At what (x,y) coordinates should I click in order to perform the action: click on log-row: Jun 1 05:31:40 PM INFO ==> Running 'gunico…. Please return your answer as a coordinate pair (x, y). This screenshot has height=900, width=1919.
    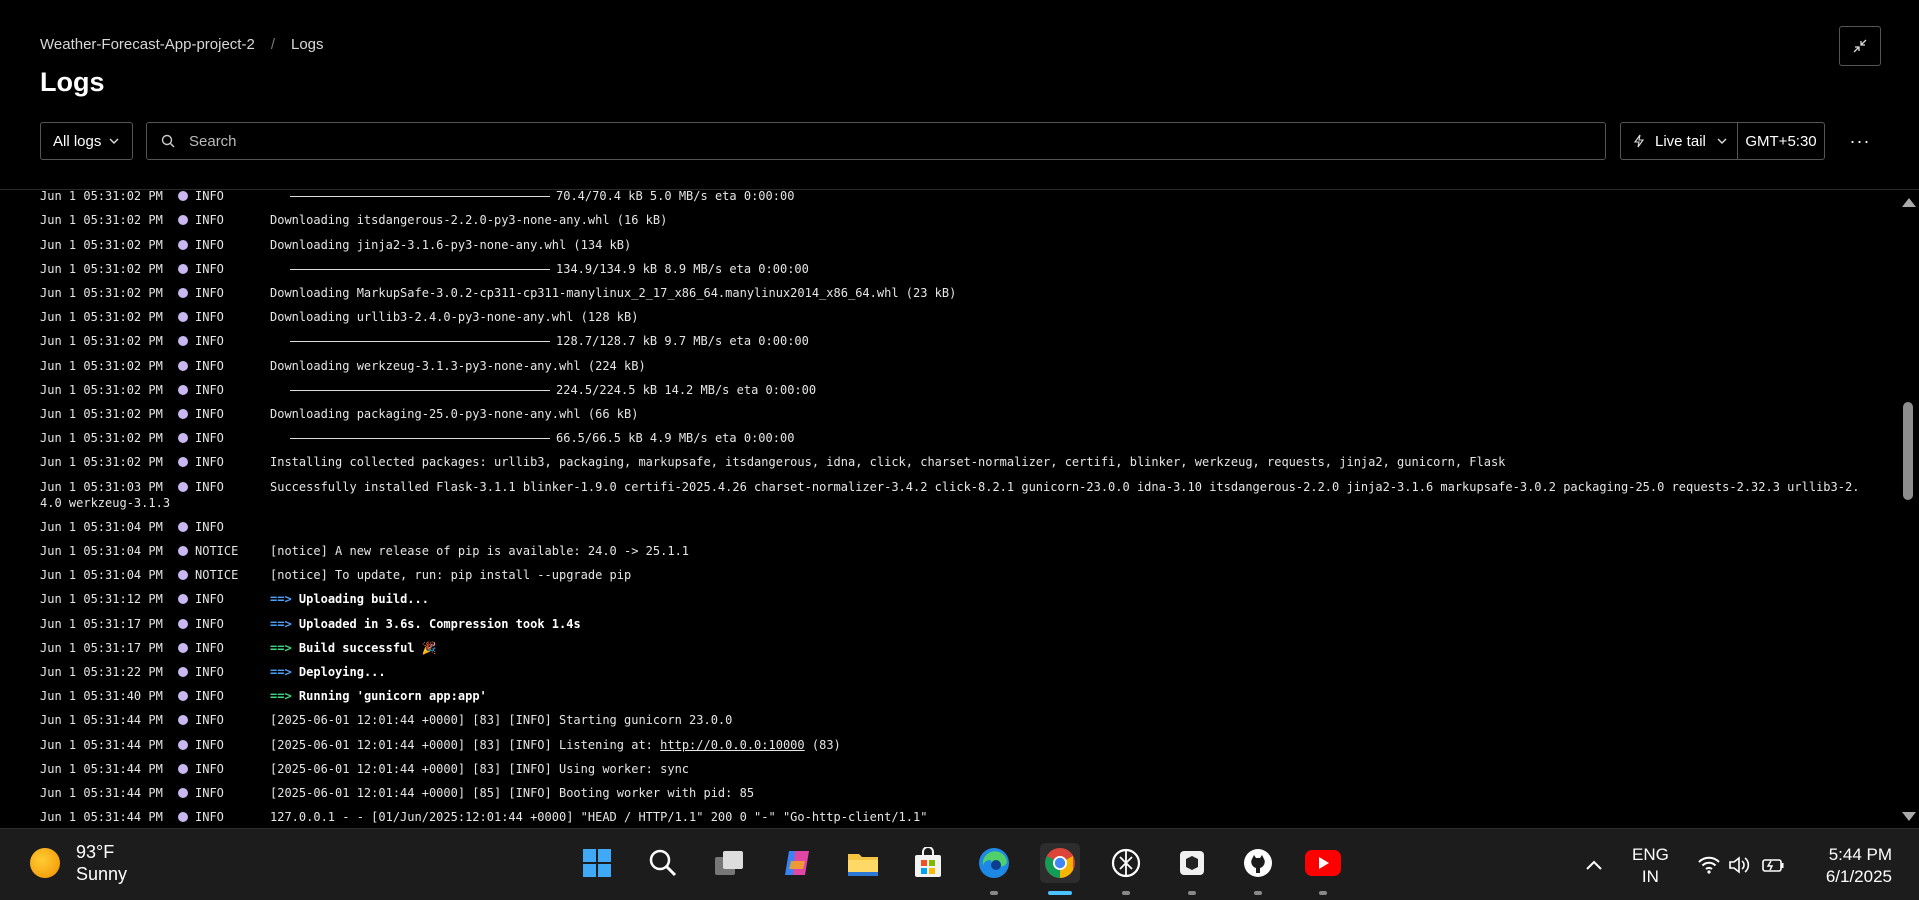
    Looking at the image, I should click on (947, 697).